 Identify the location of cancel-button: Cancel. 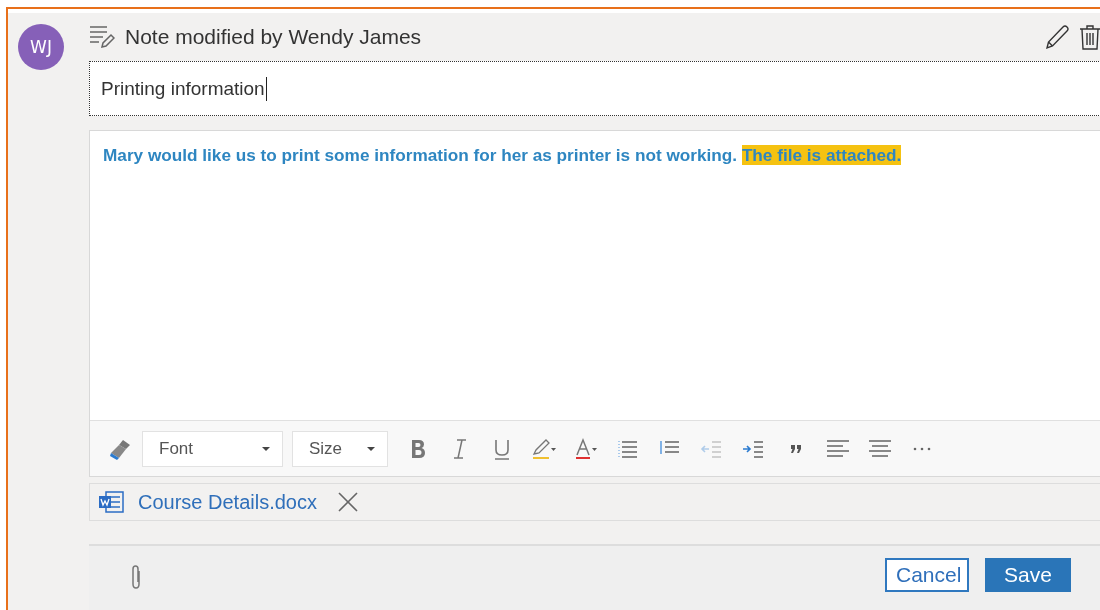
(927, 575).